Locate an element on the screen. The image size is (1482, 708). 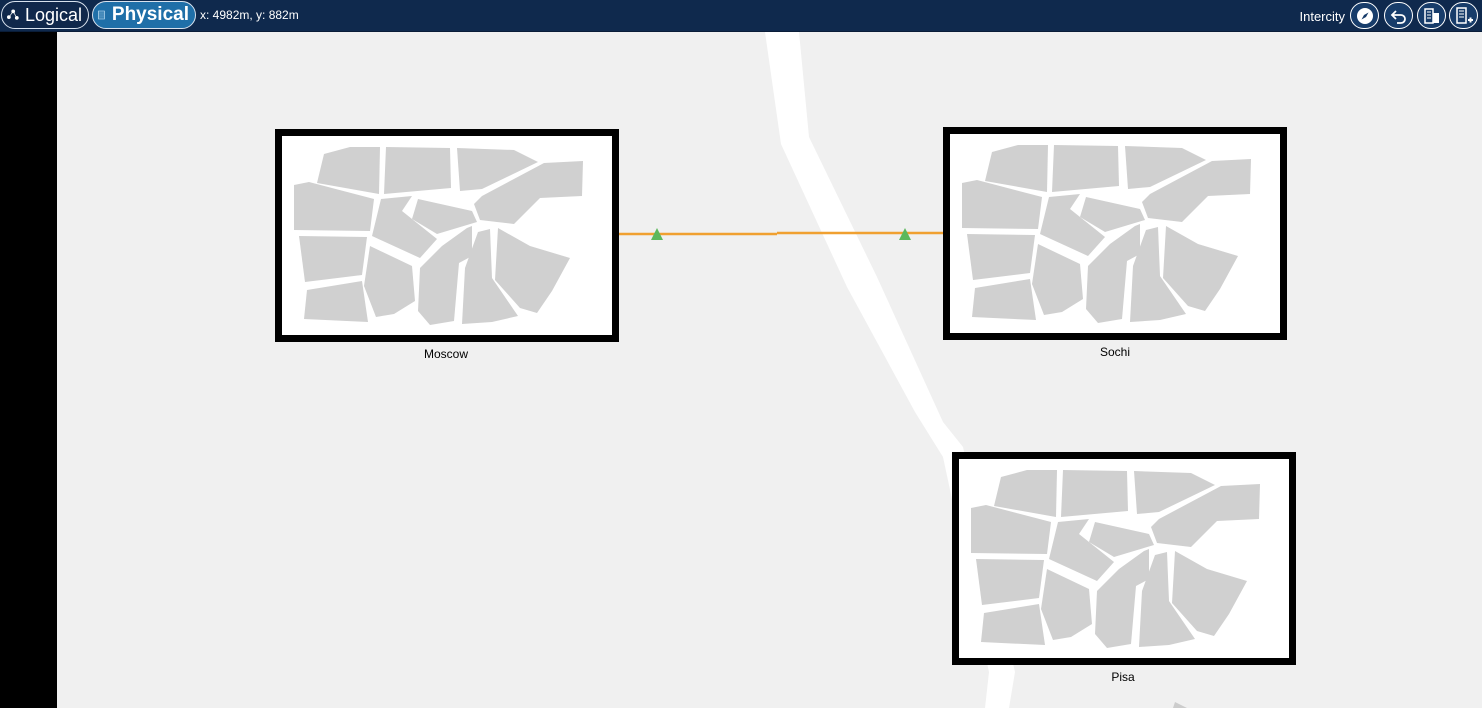
city-sochi is located at coordinates (1115, 233).